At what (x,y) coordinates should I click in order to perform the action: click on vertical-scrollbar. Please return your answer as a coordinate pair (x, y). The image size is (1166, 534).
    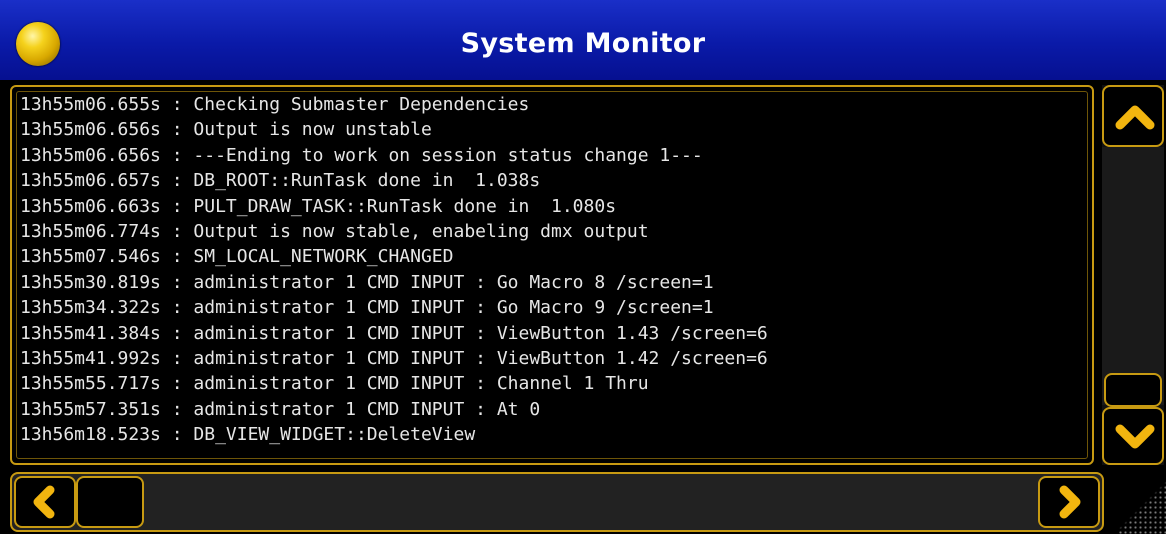
    Looking at the image, I should click on (1133, 275).